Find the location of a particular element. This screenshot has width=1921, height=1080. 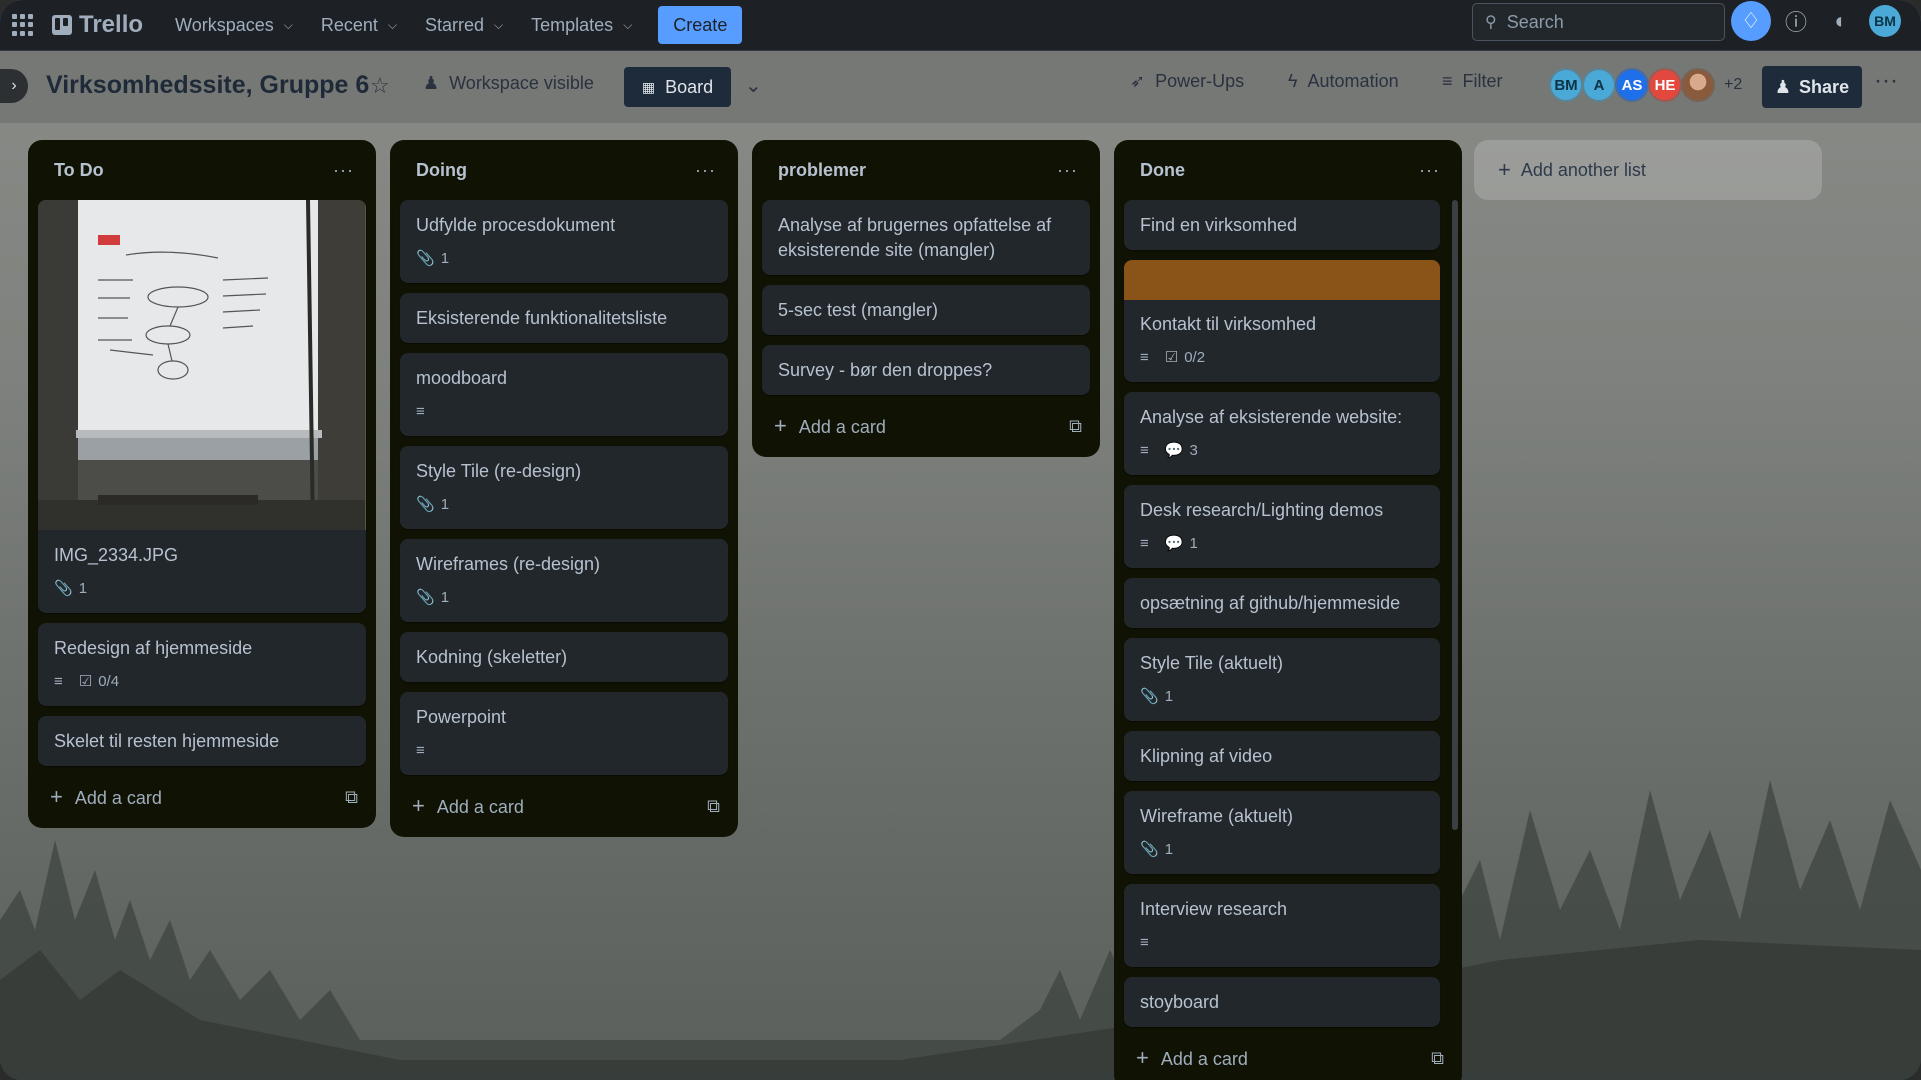

lightning-icon: ϟ is located at coordinates (1293, 81).